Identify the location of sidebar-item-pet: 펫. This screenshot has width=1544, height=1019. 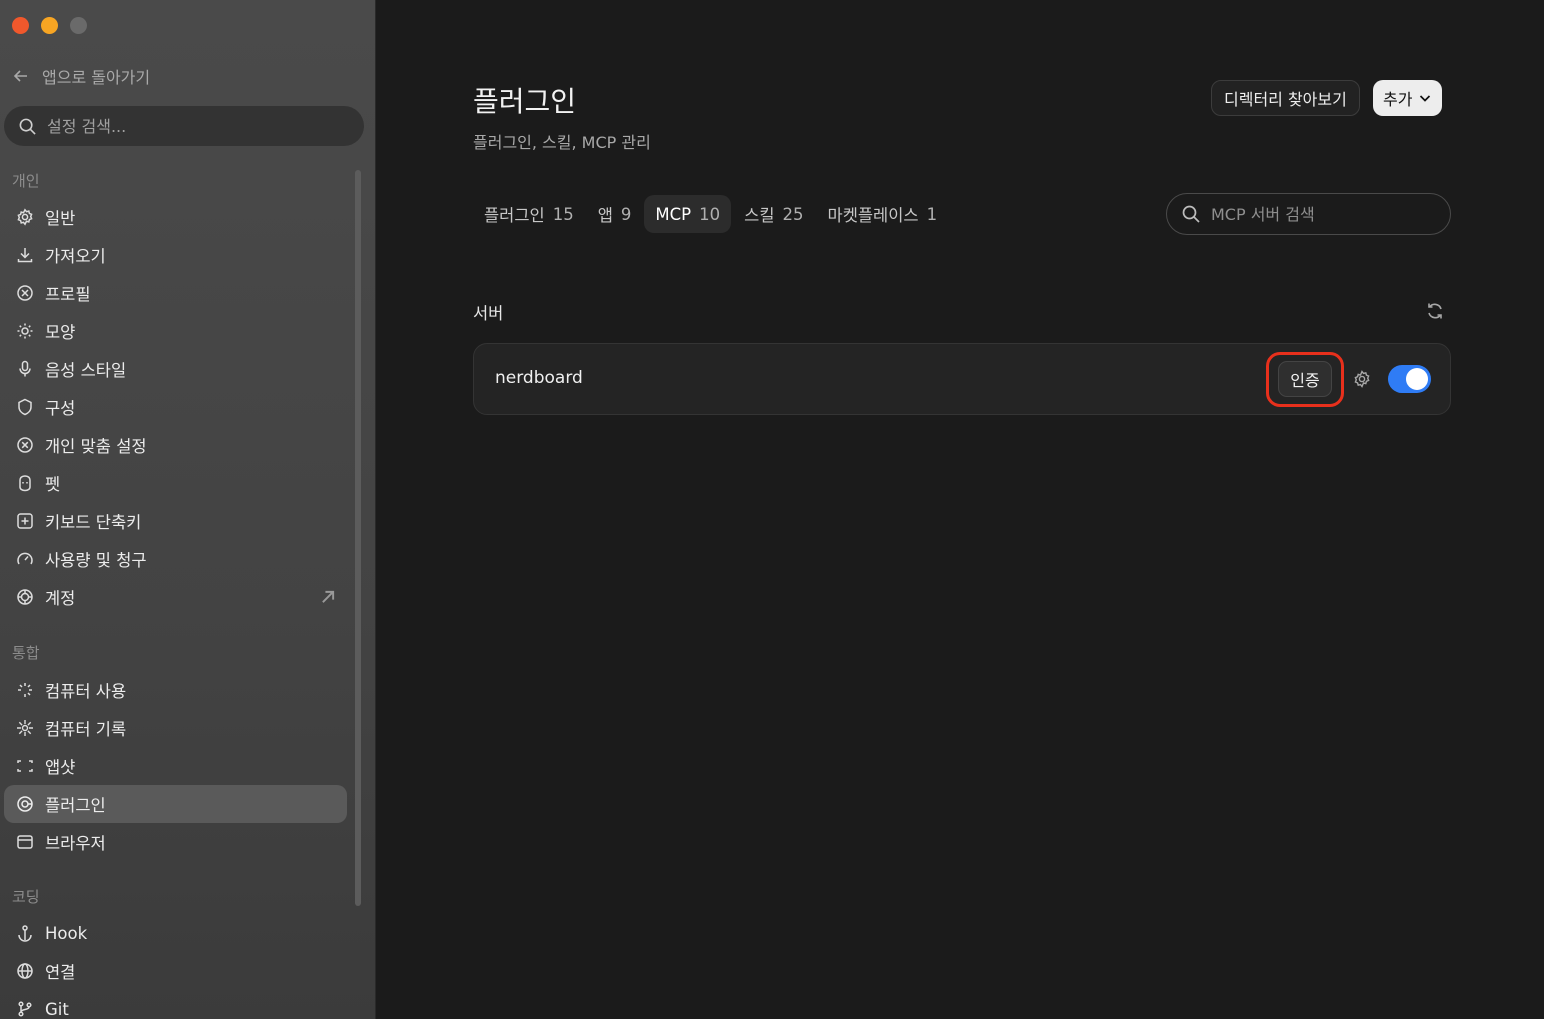
(175, 483).